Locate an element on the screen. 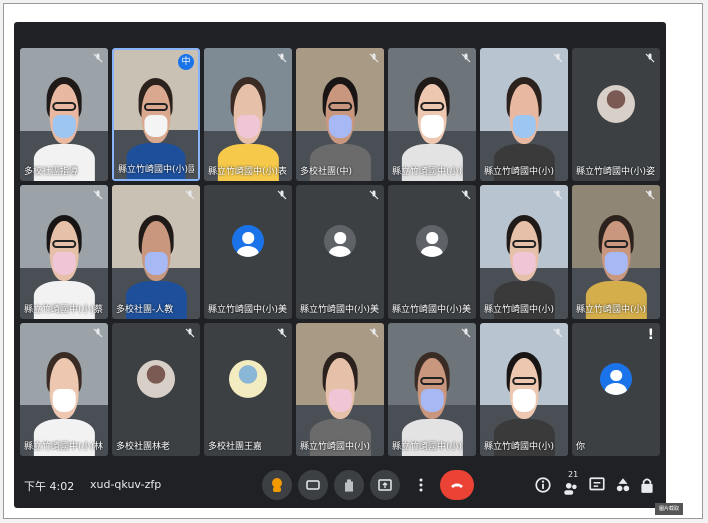  end-call-button is located at coordinates (457, 485).